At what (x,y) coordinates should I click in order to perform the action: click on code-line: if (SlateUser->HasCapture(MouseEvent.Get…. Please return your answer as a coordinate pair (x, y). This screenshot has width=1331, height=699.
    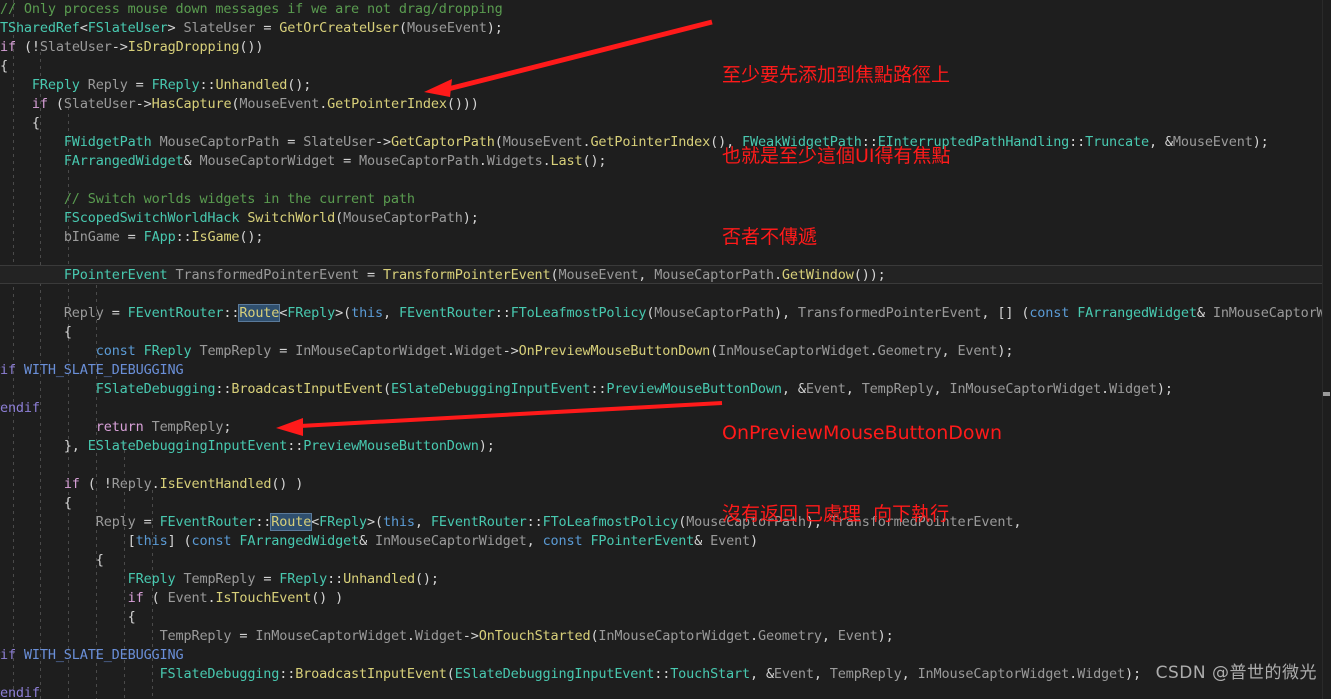
    Looking at the image, I should click on (665, 104).